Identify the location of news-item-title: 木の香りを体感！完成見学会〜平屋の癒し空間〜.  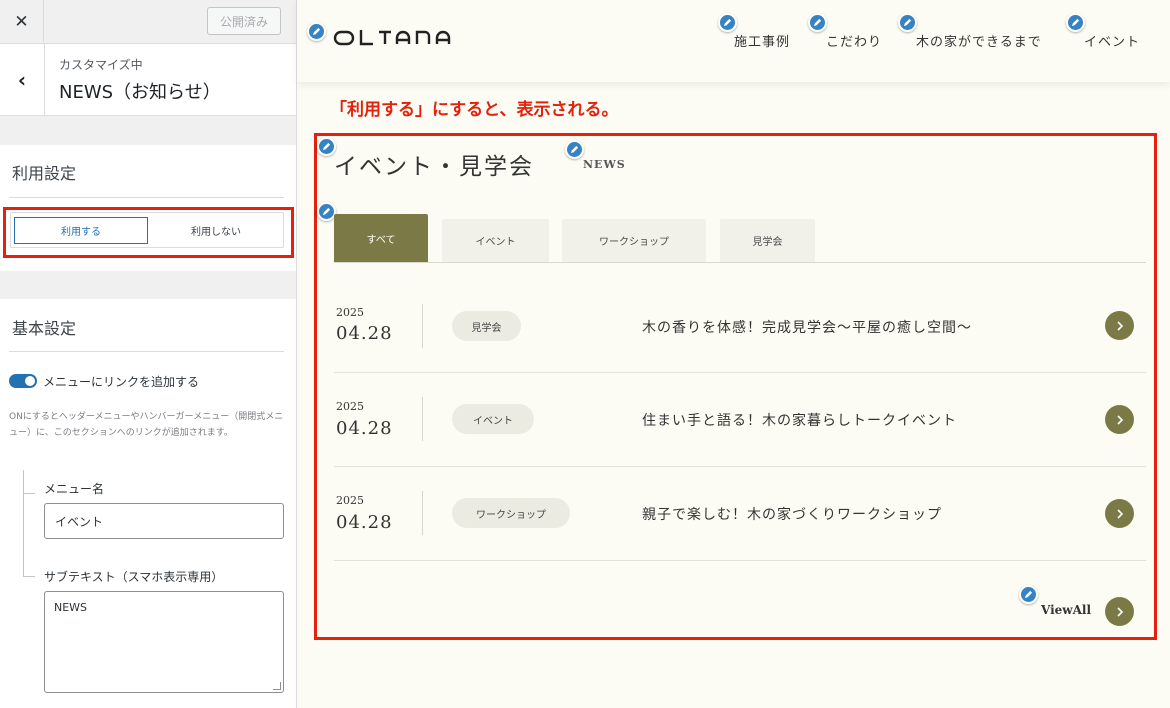
(807, 327).